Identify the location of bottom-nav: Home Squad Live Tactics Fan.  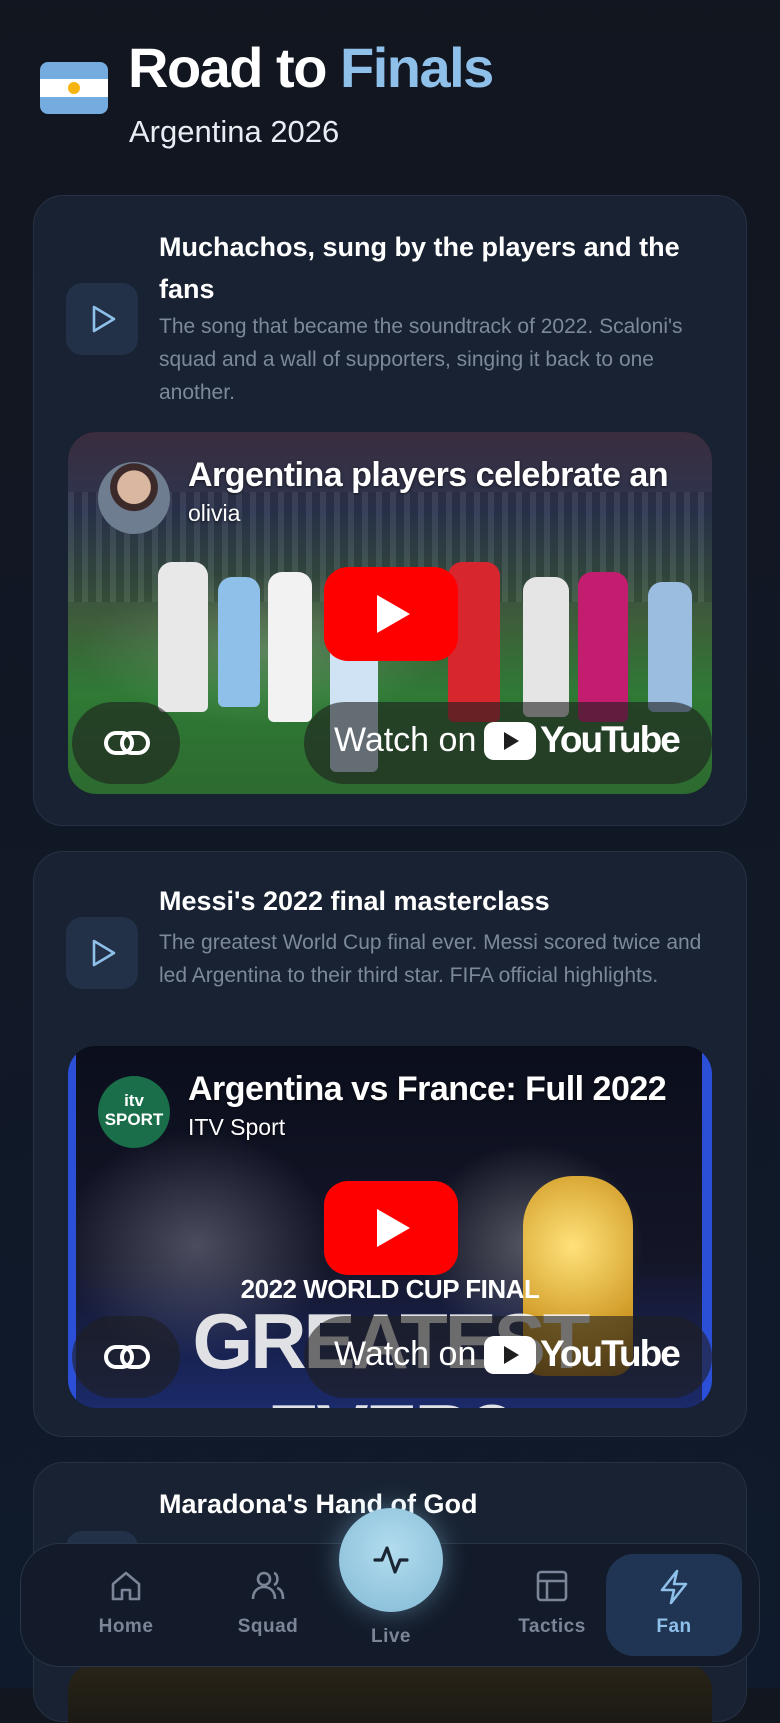
(390, 1588).